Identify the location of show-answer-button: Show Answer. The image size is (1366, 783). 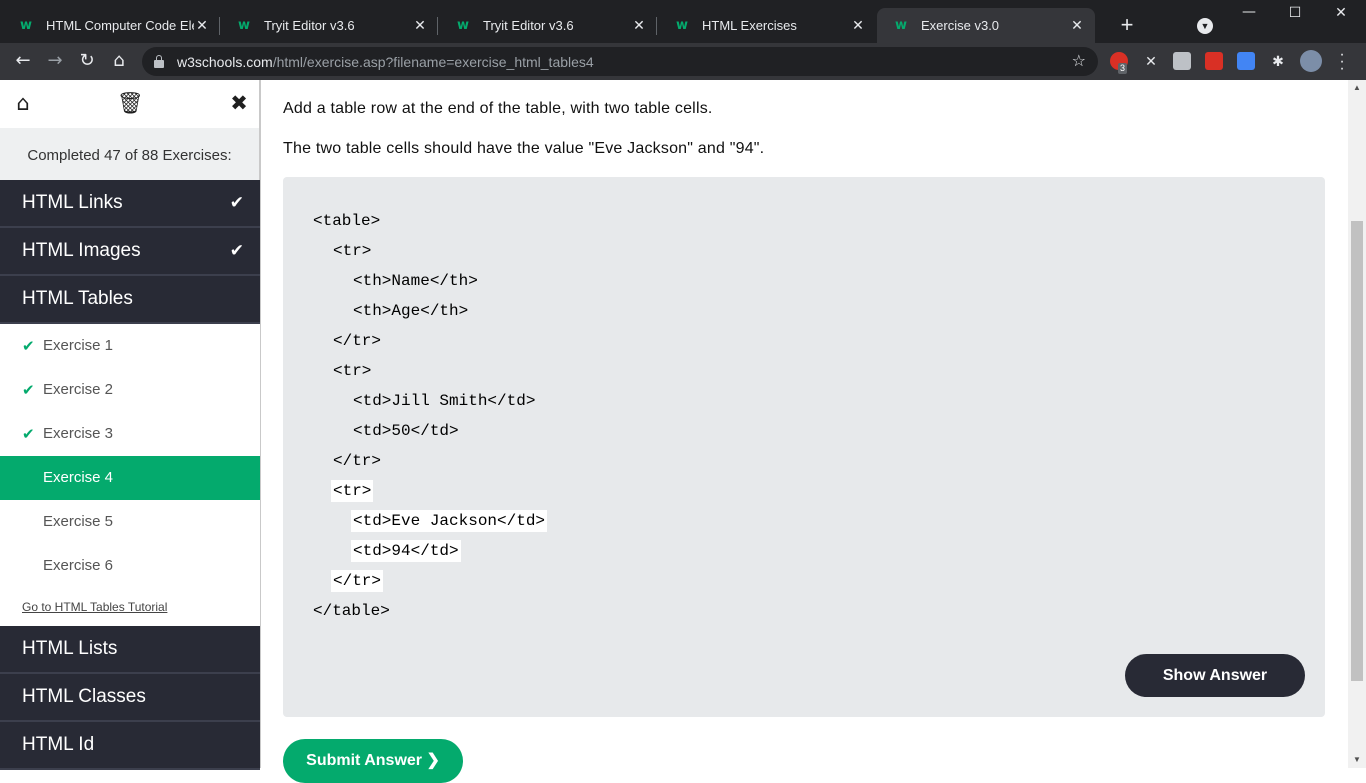
(1215, 675).